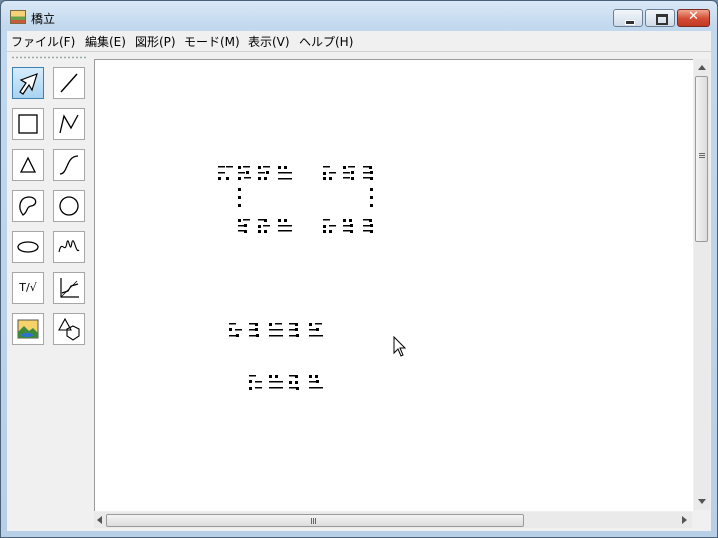 The height and width of the screenshot is (538, 718). Describe the element at coordinates (43, 41) in the screenshot. I see `menu-file: ファイル(F)` at that location.